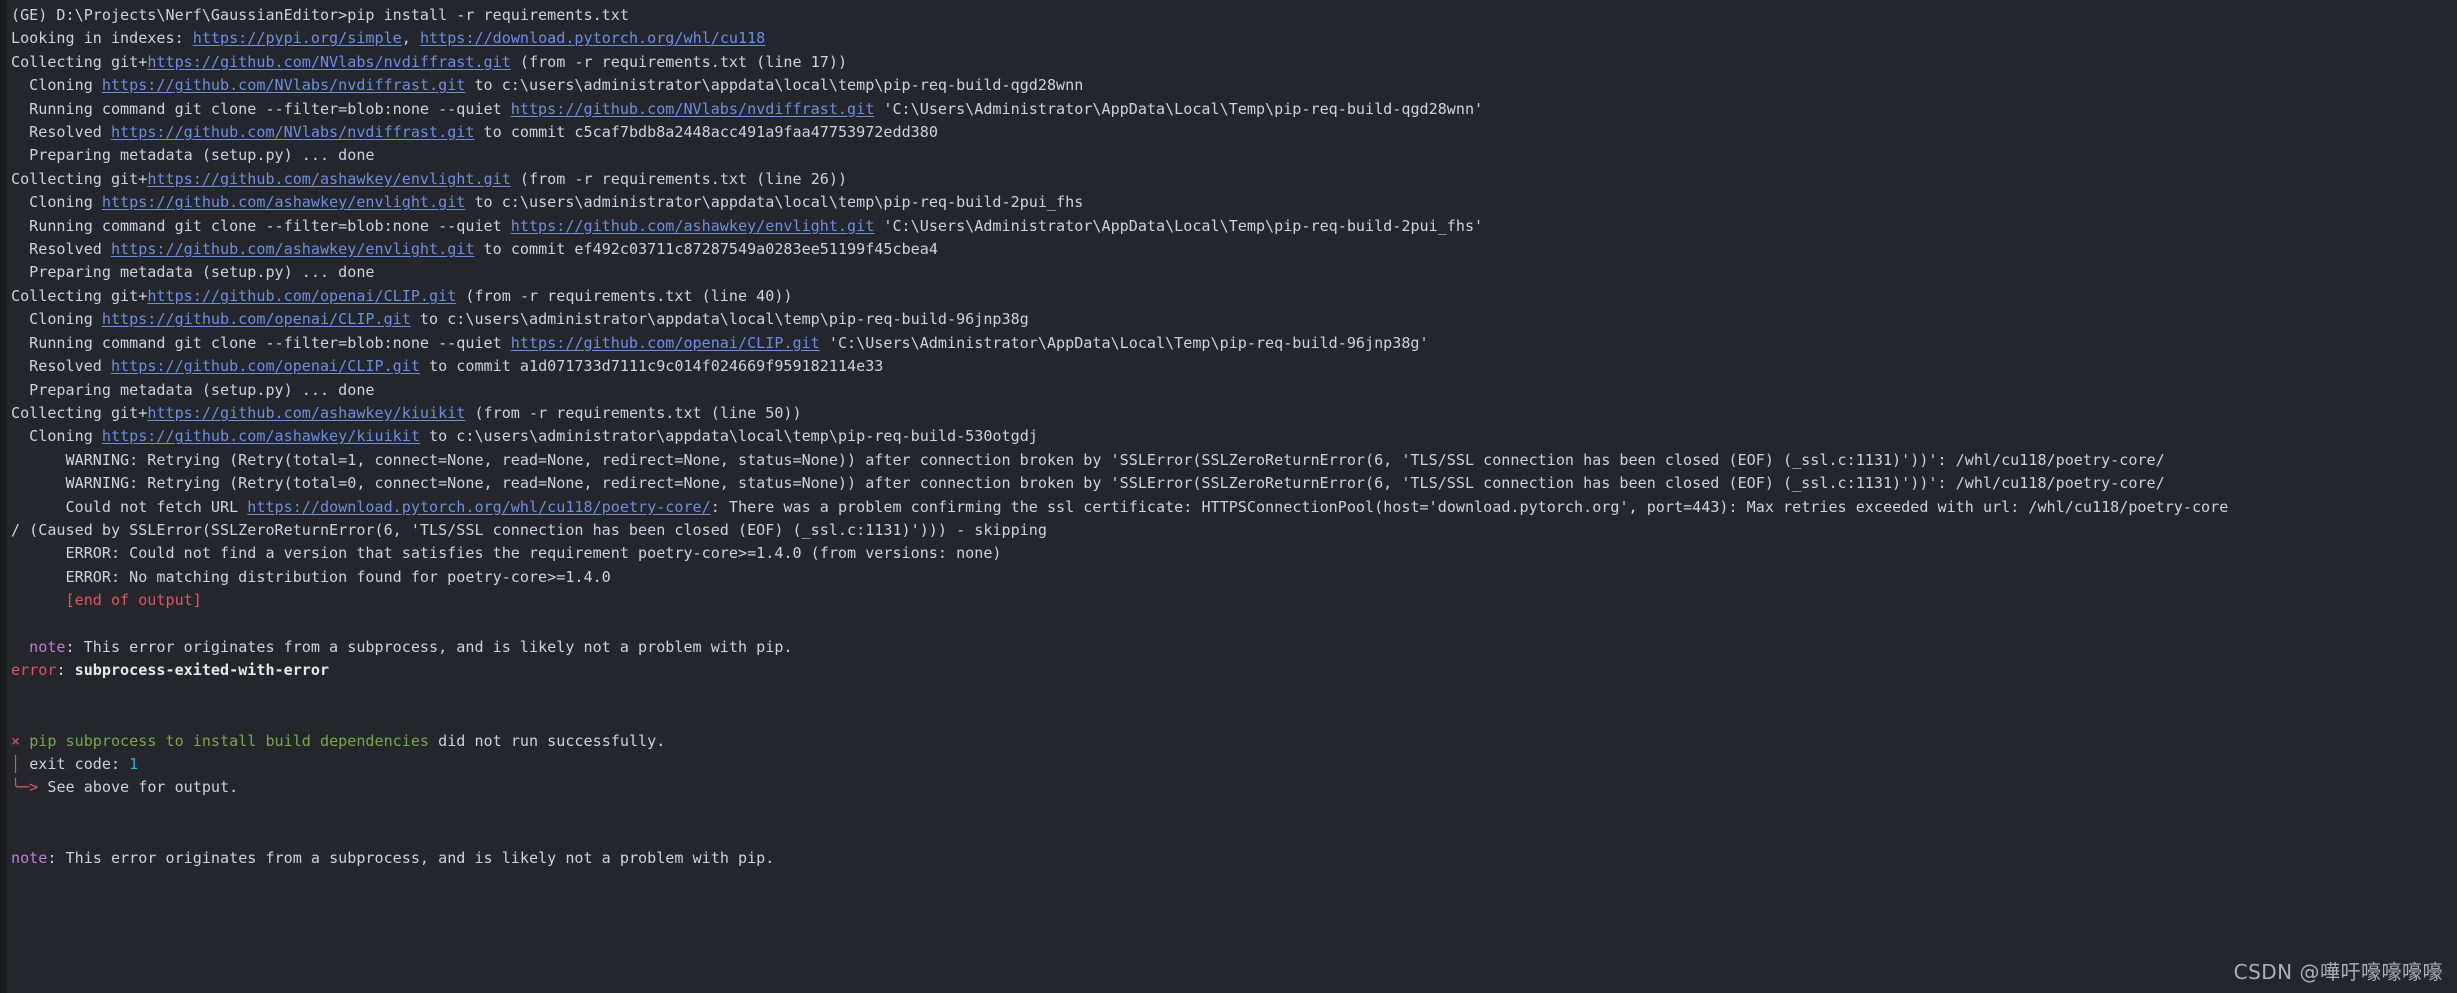 Image resolution: width=2457 pixels, height=993 pixels. Describe the element at coordinates (29, 787) in the screenshot. I see `terminal-text: ╰─>` at that location.